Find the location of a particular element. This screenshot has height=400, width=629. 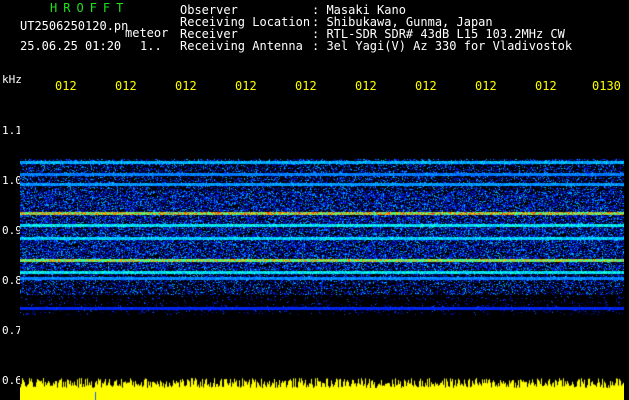

y-tick: 0.6 is located at coordinates (12, 380).